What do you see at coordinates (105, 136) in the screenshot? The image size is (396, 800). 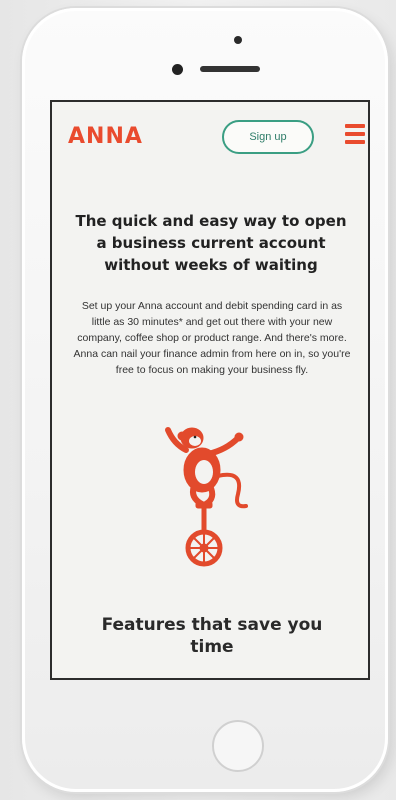 I see `anna-logo: ANNA` at bounding box center [105, 136].